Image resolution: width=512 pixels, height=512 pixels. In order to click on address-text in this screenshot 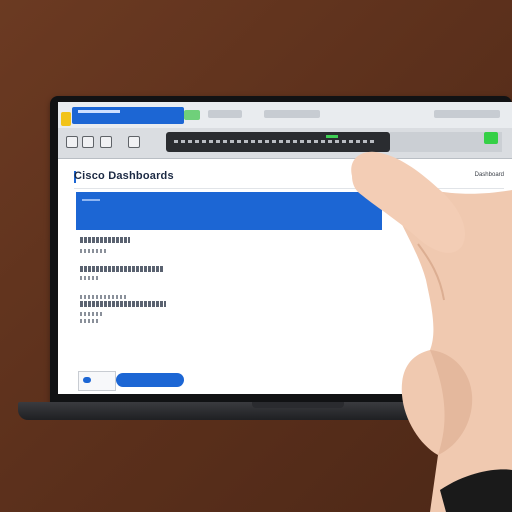, I will do `click(274, 141)`.